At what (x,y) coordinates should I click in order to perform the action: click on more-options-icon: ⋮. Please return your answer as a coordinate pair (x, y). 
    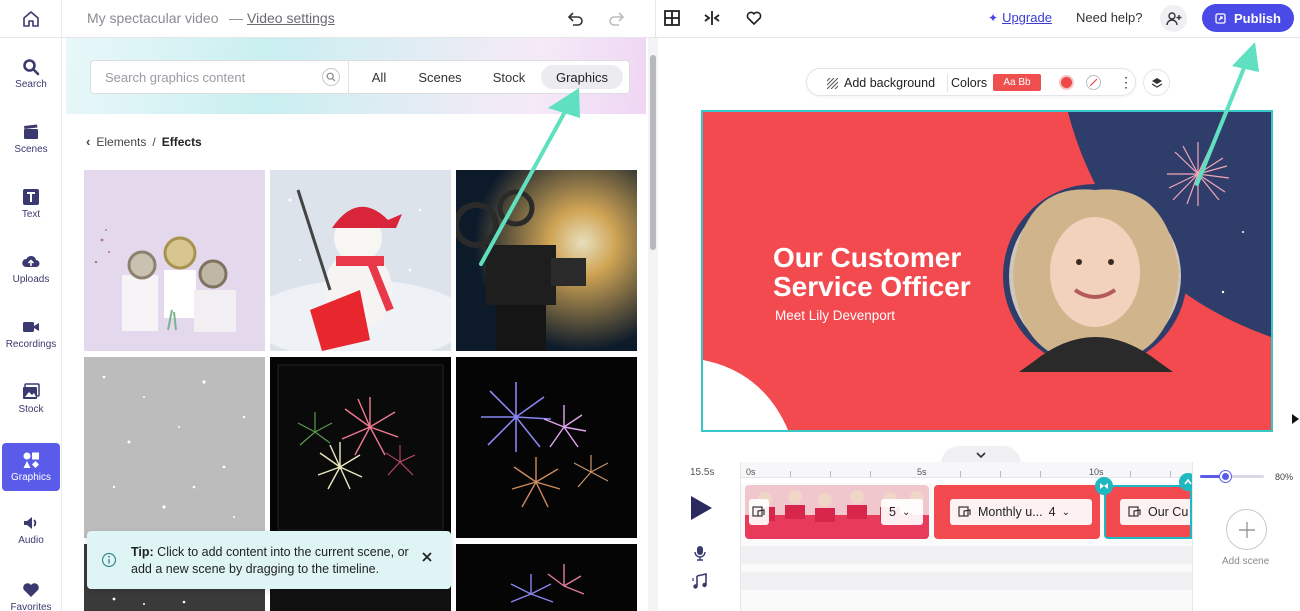
    Looking at the image, I should click on (1126, 82).